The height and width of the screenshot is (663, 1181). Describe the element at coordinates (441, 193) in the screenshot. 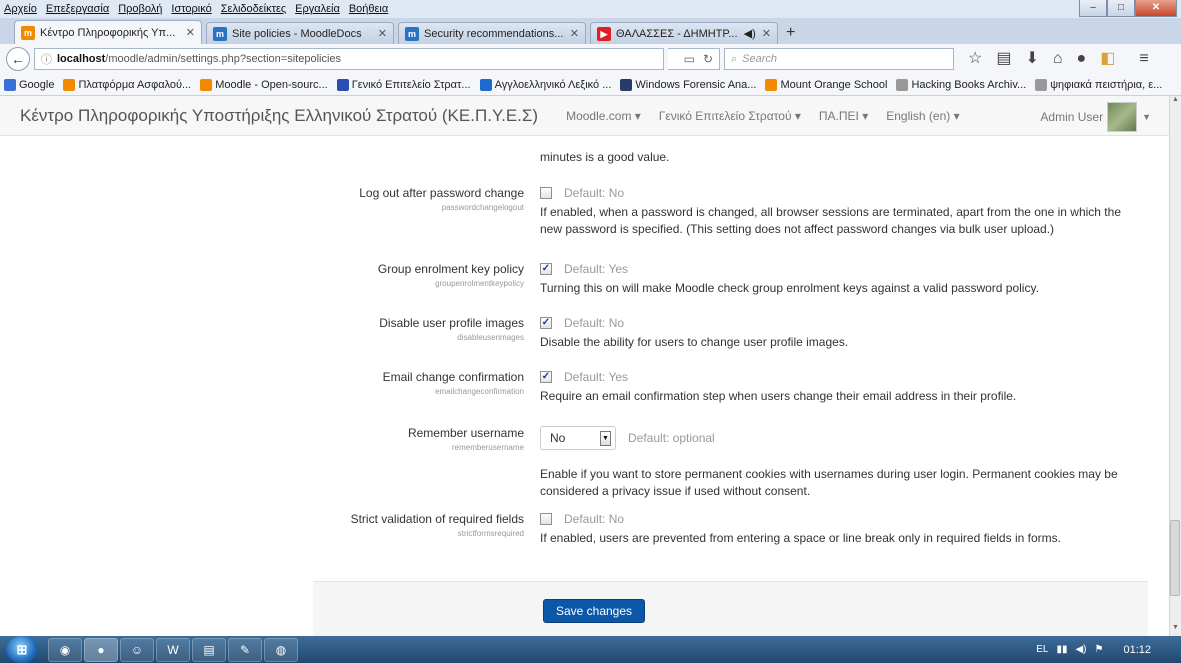

I see `setting-label: Log out after password change` at that location.